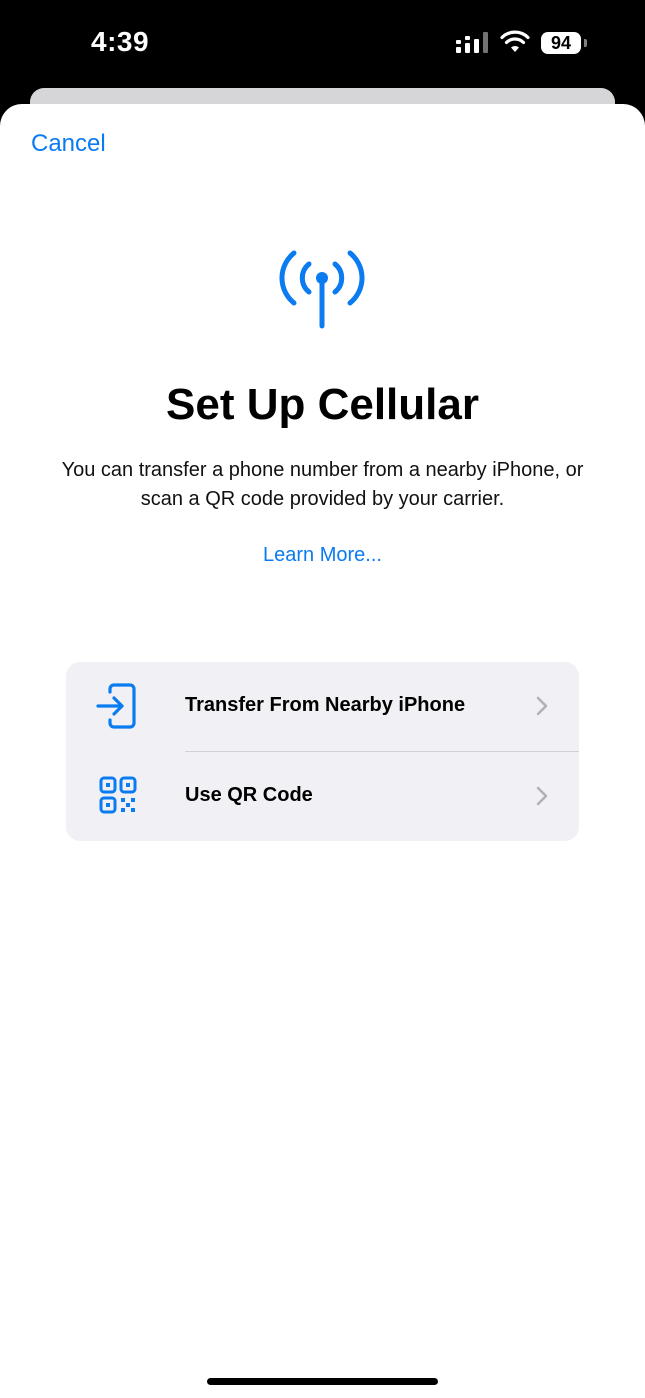 Image resolution: width=645 pixels, height=1398 pixels. Describe the element at coordinates (120, 41) in the screenshot. I see `status-time: 4:39` at that location.